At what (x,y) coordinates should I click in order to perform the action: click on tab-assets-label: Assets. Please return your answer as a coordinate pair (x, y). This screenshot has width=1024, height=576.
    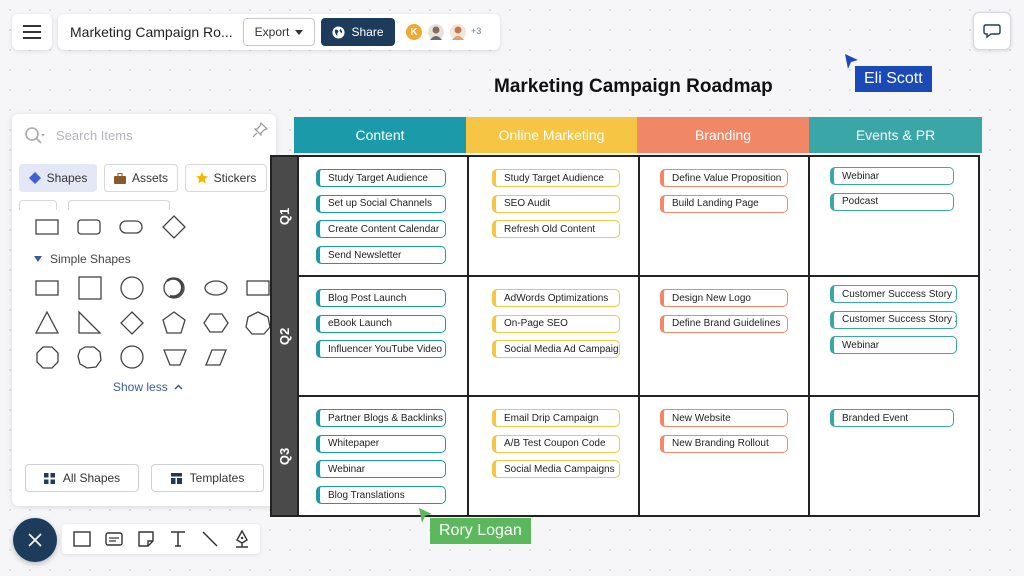
    Looking at the image, I should click on (149, 178).